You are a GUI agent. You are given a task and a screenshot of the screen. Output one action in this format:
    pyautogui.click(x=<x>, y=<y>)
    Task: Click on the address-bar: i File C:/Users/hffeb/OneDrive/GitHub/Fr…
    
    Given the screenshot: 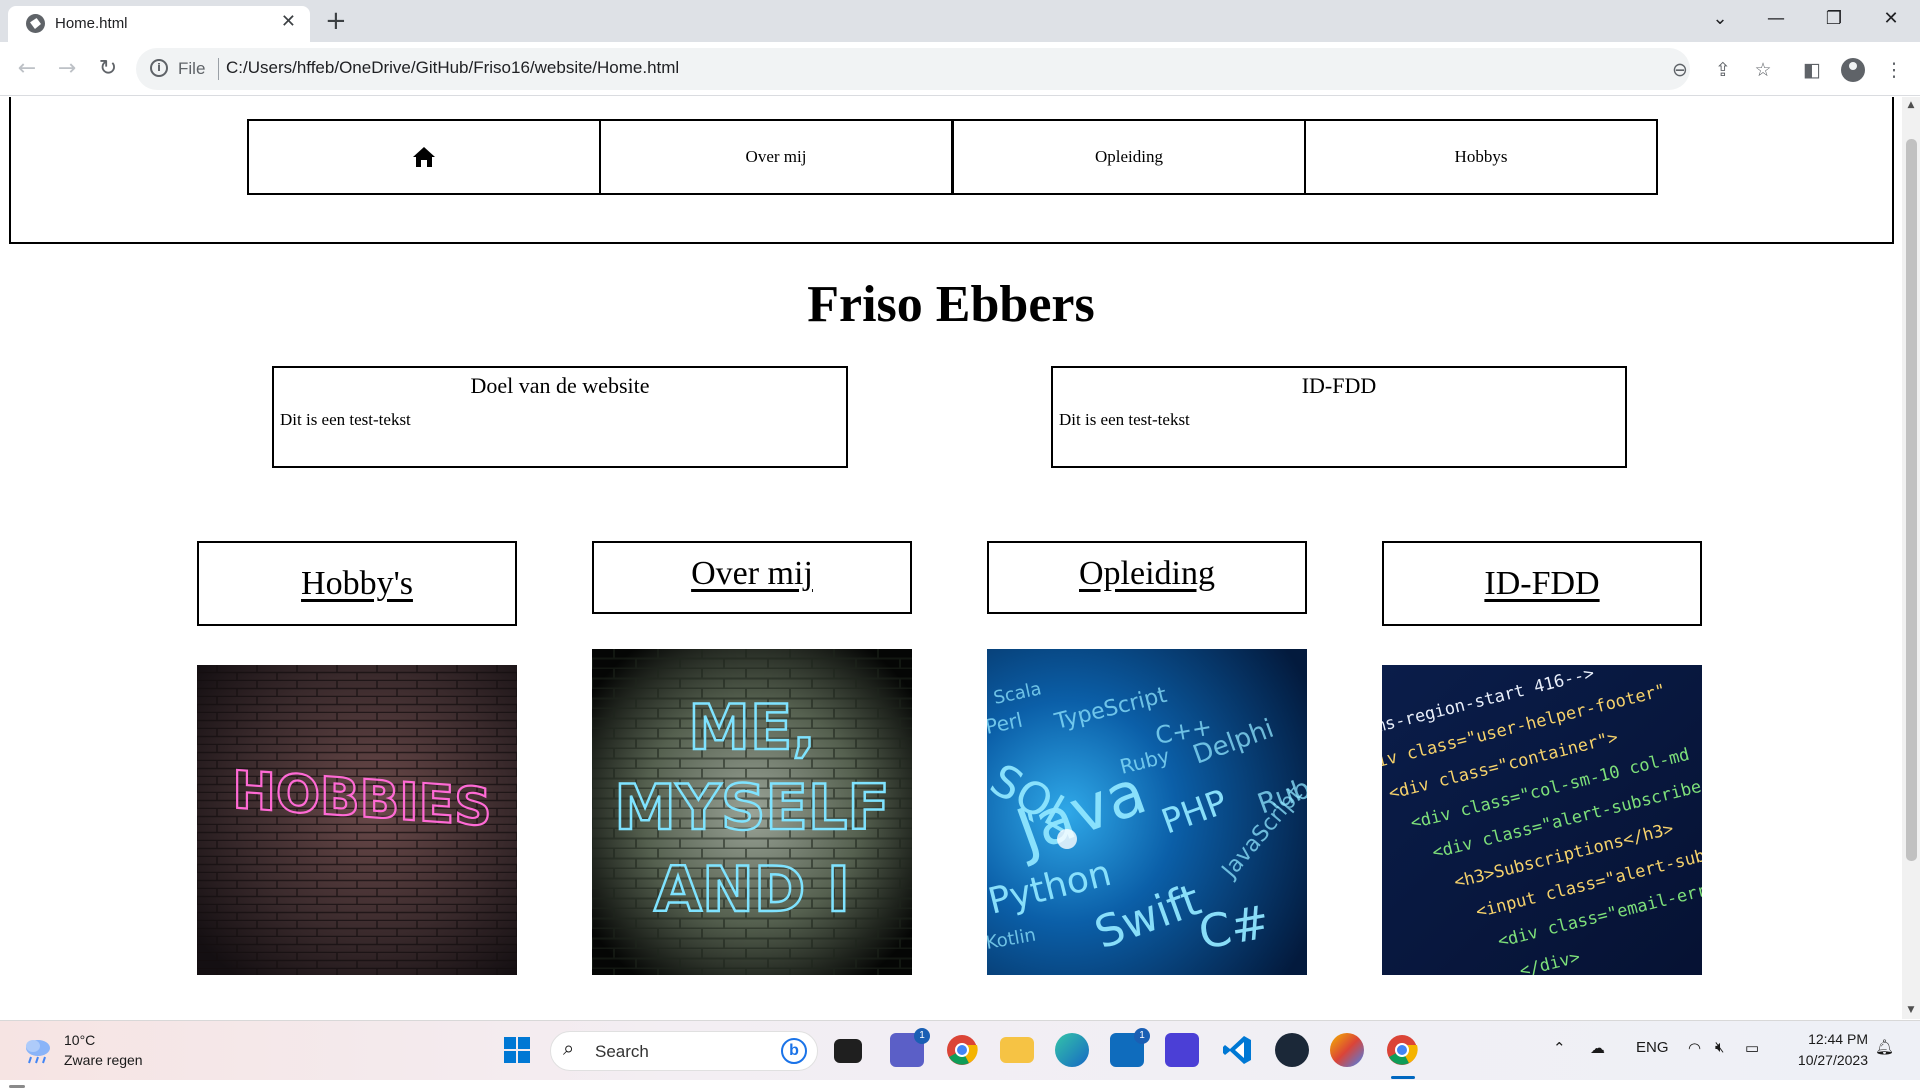 What is the action you would take?
    pyautogui.click(x=913, y=69)
    